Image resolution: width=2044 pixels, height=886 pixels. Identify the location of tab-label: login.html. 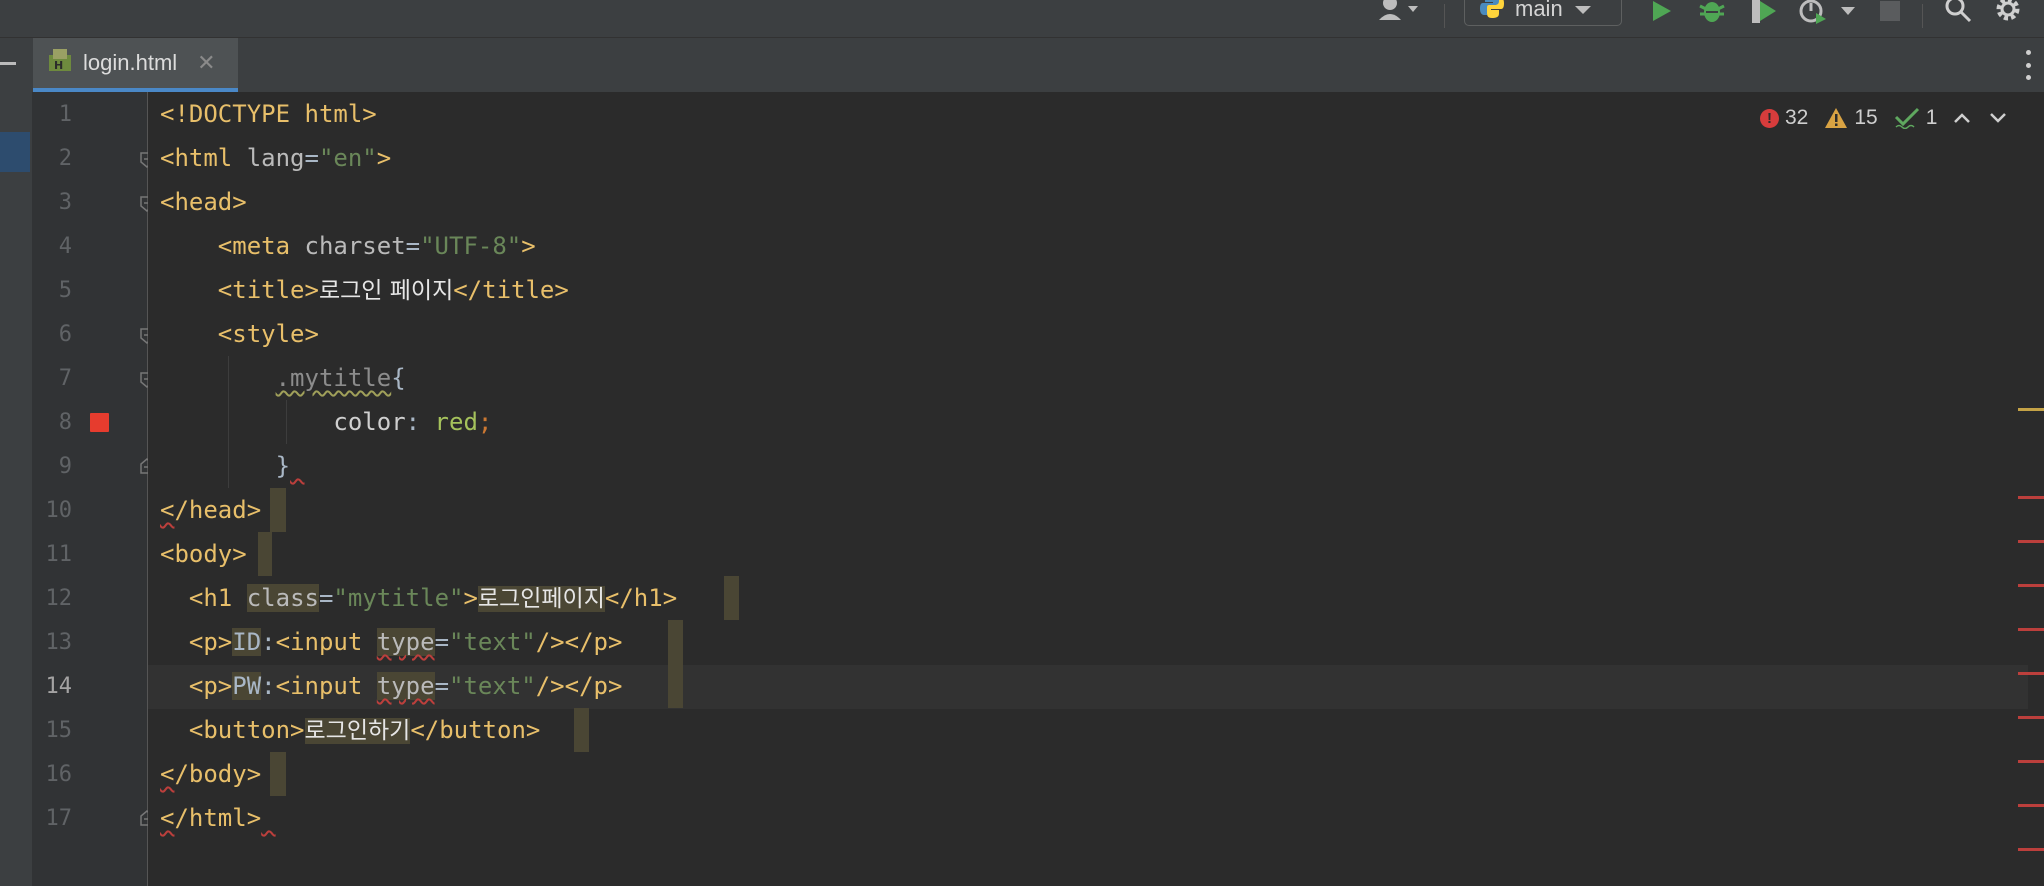
(130, 62).